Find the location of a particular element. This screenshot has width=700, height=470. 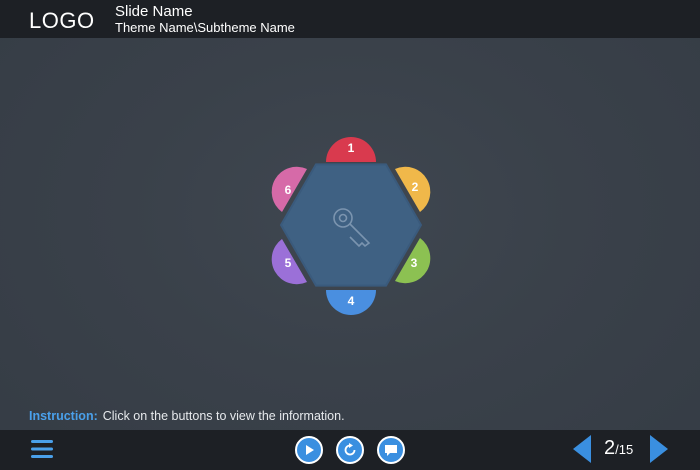

page-counter: 2/15 is located at coordinates (618, 448).